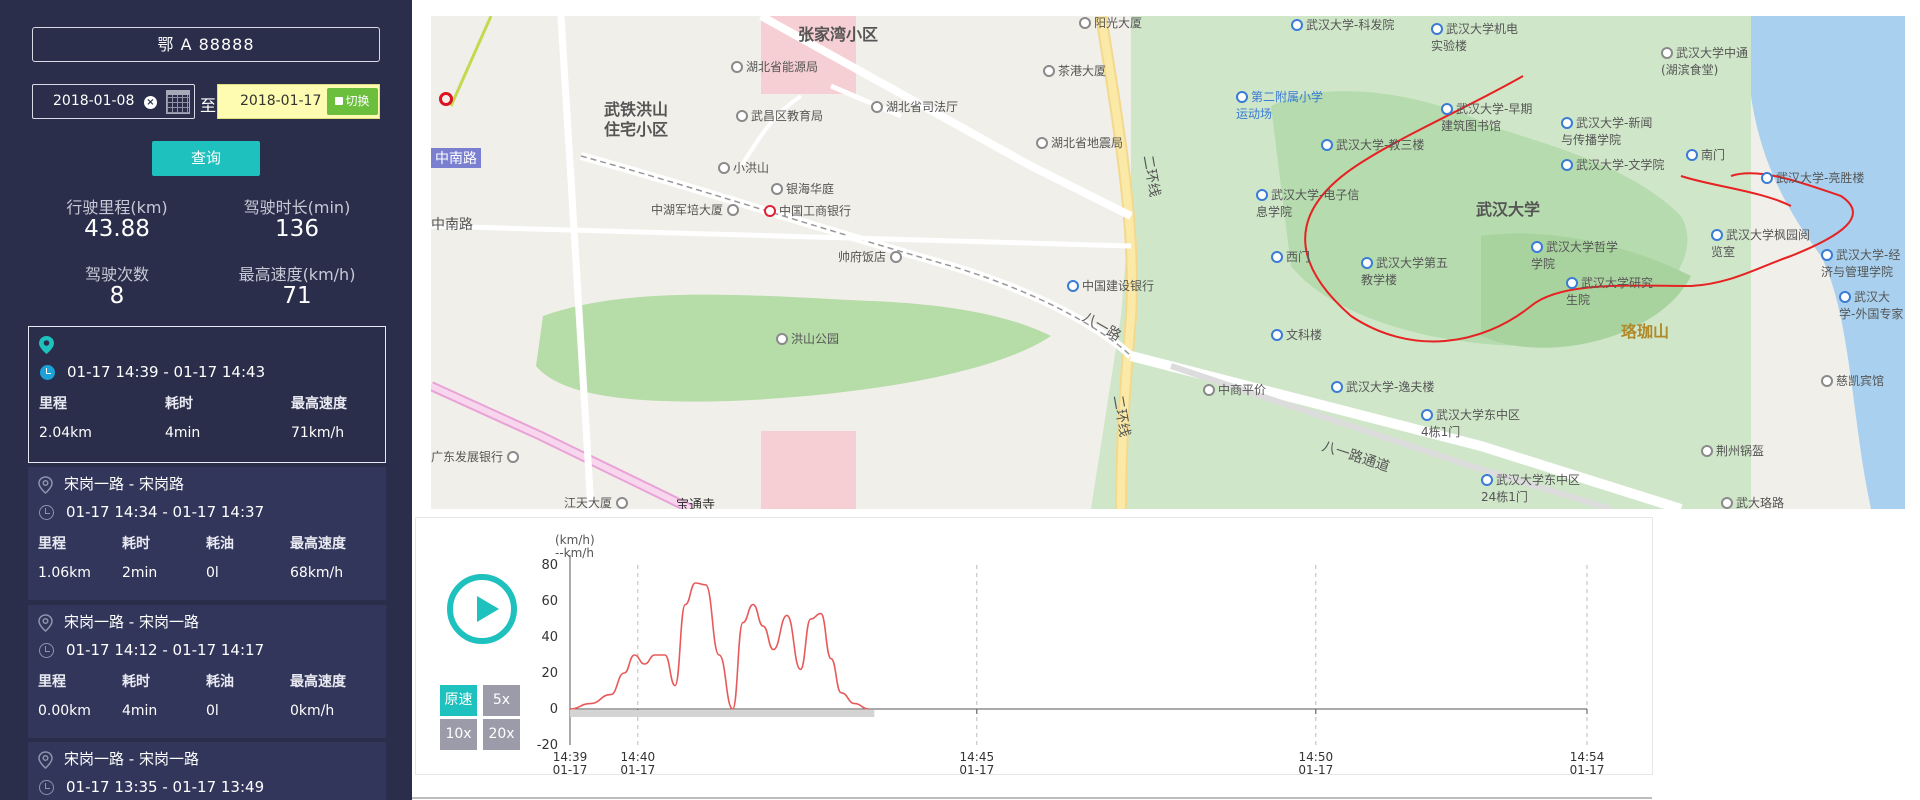 The height and width of the screenshot is (800, 1920). I want to click on metro-icon, so click(446, 99).